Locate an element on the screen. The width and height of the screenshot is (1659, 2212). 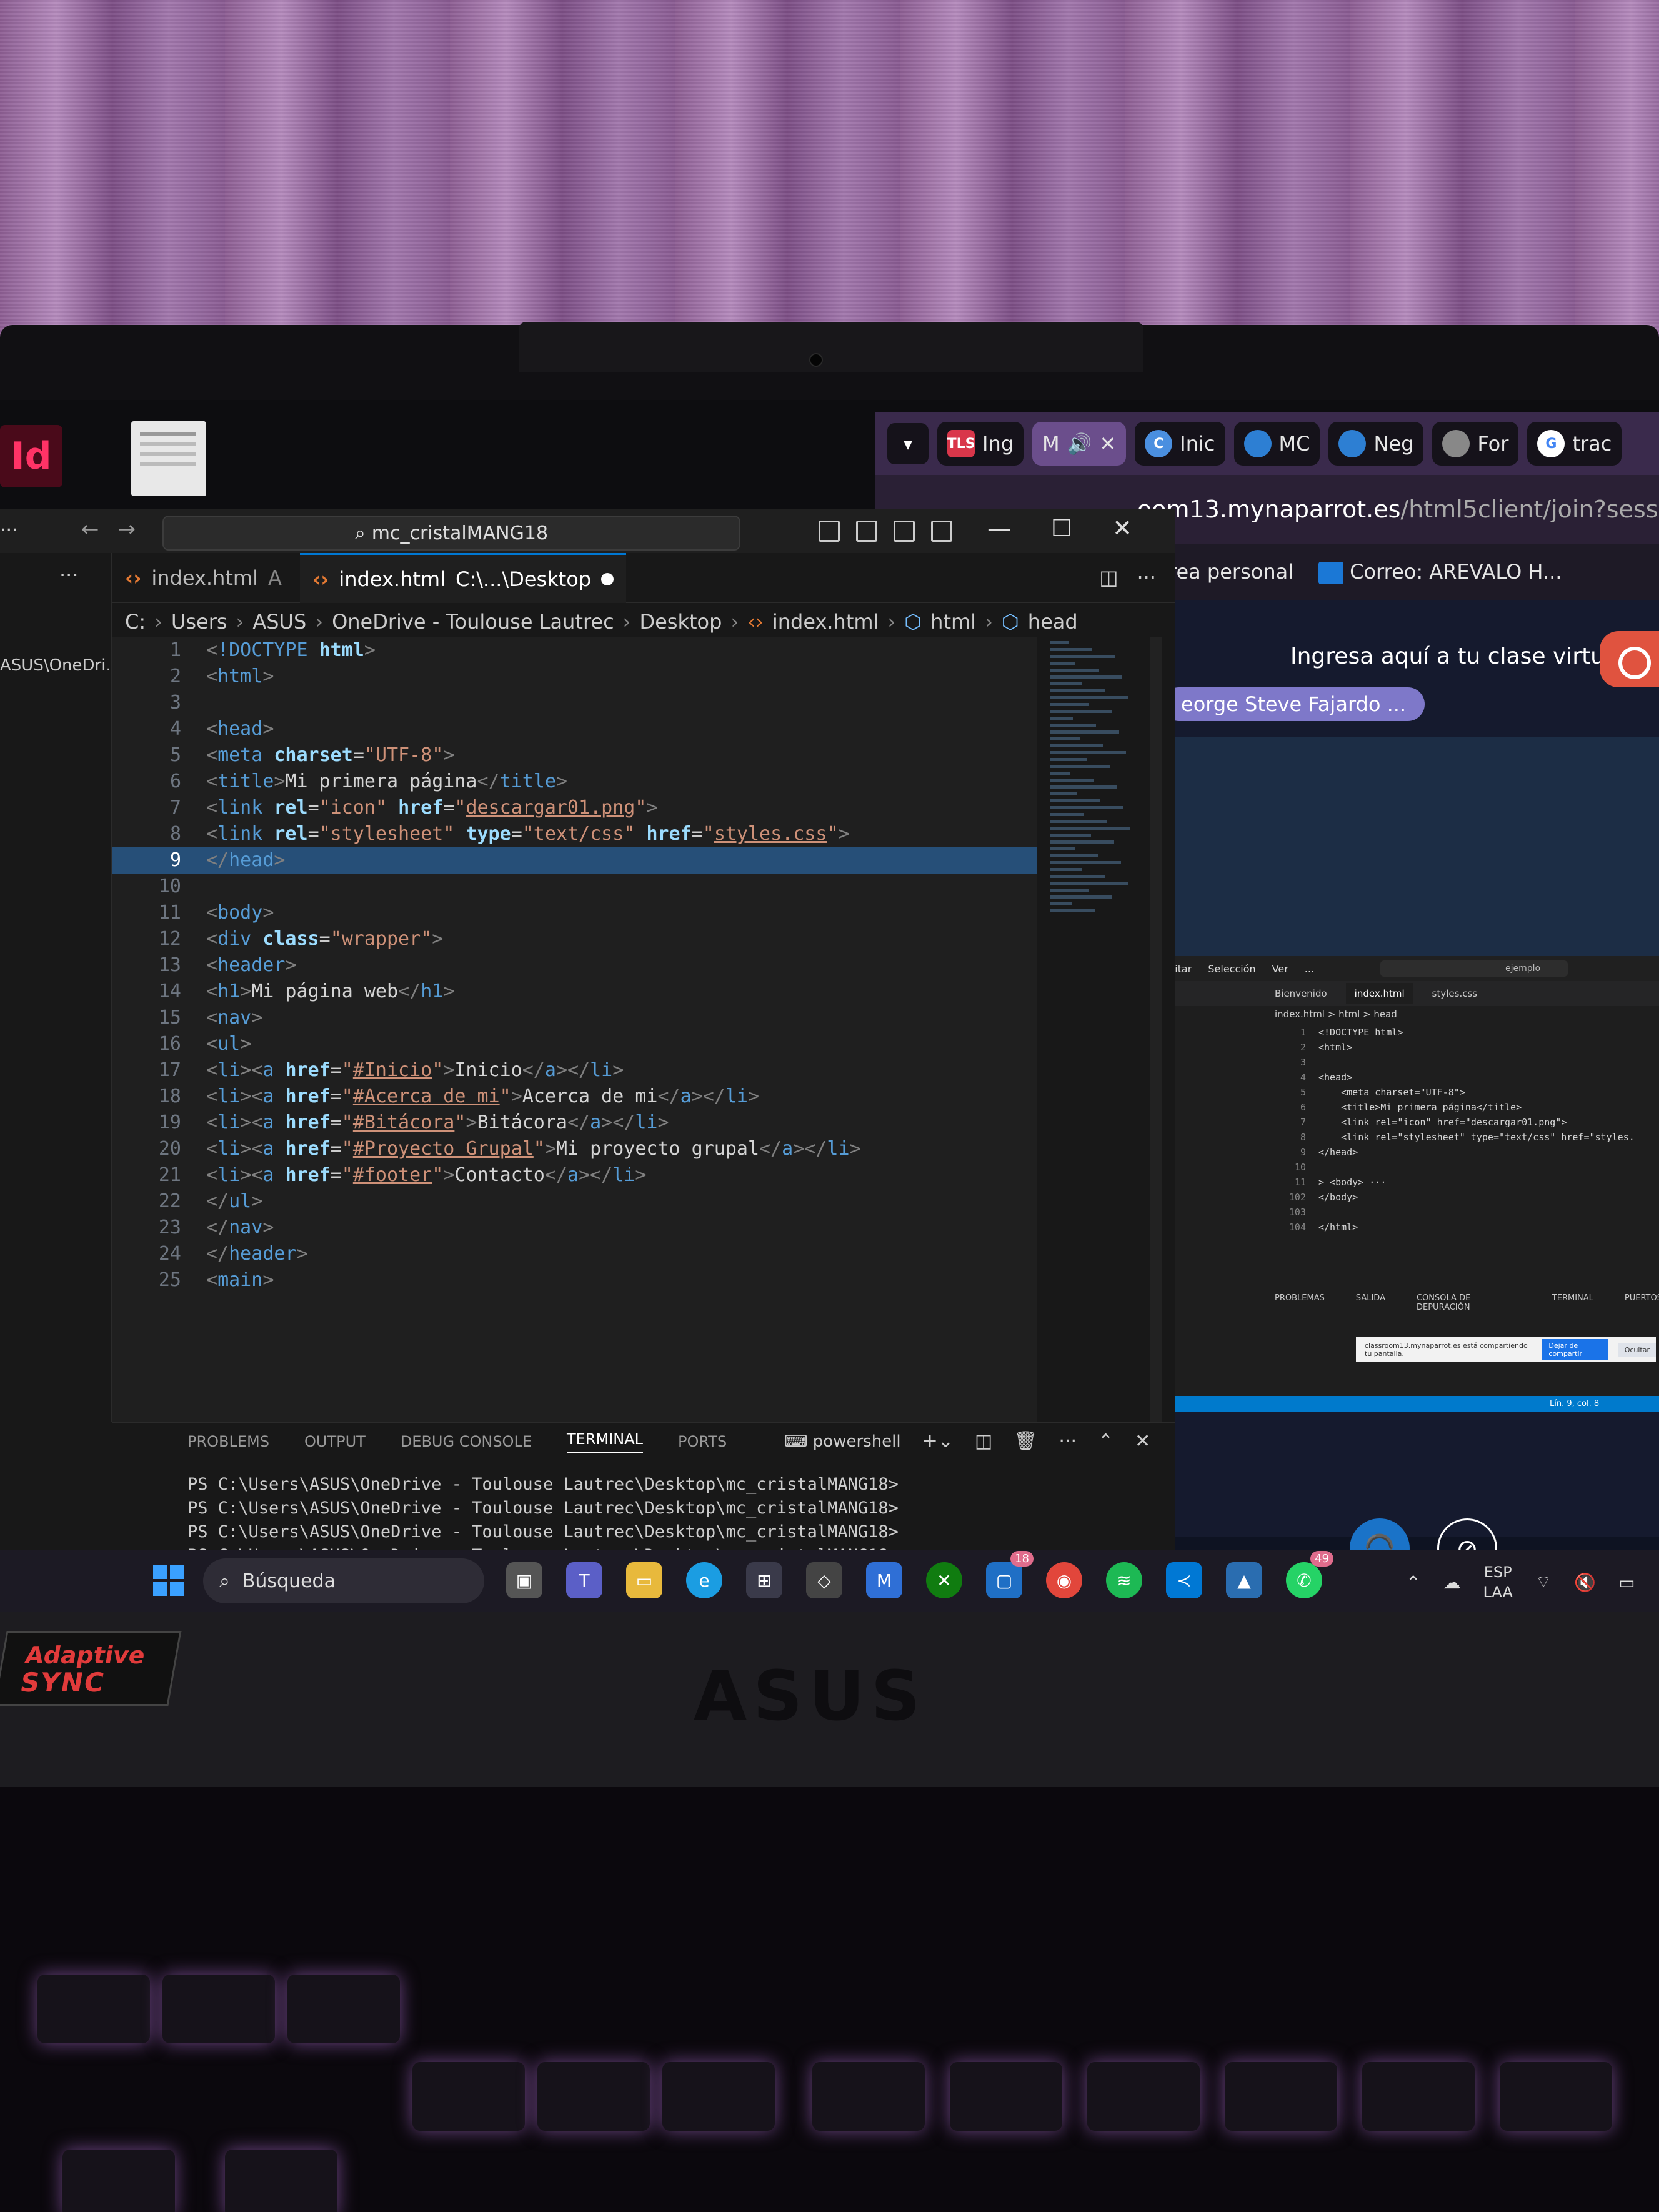
tab-terminal: TERMINAL is located at coordinates (605, 1441).